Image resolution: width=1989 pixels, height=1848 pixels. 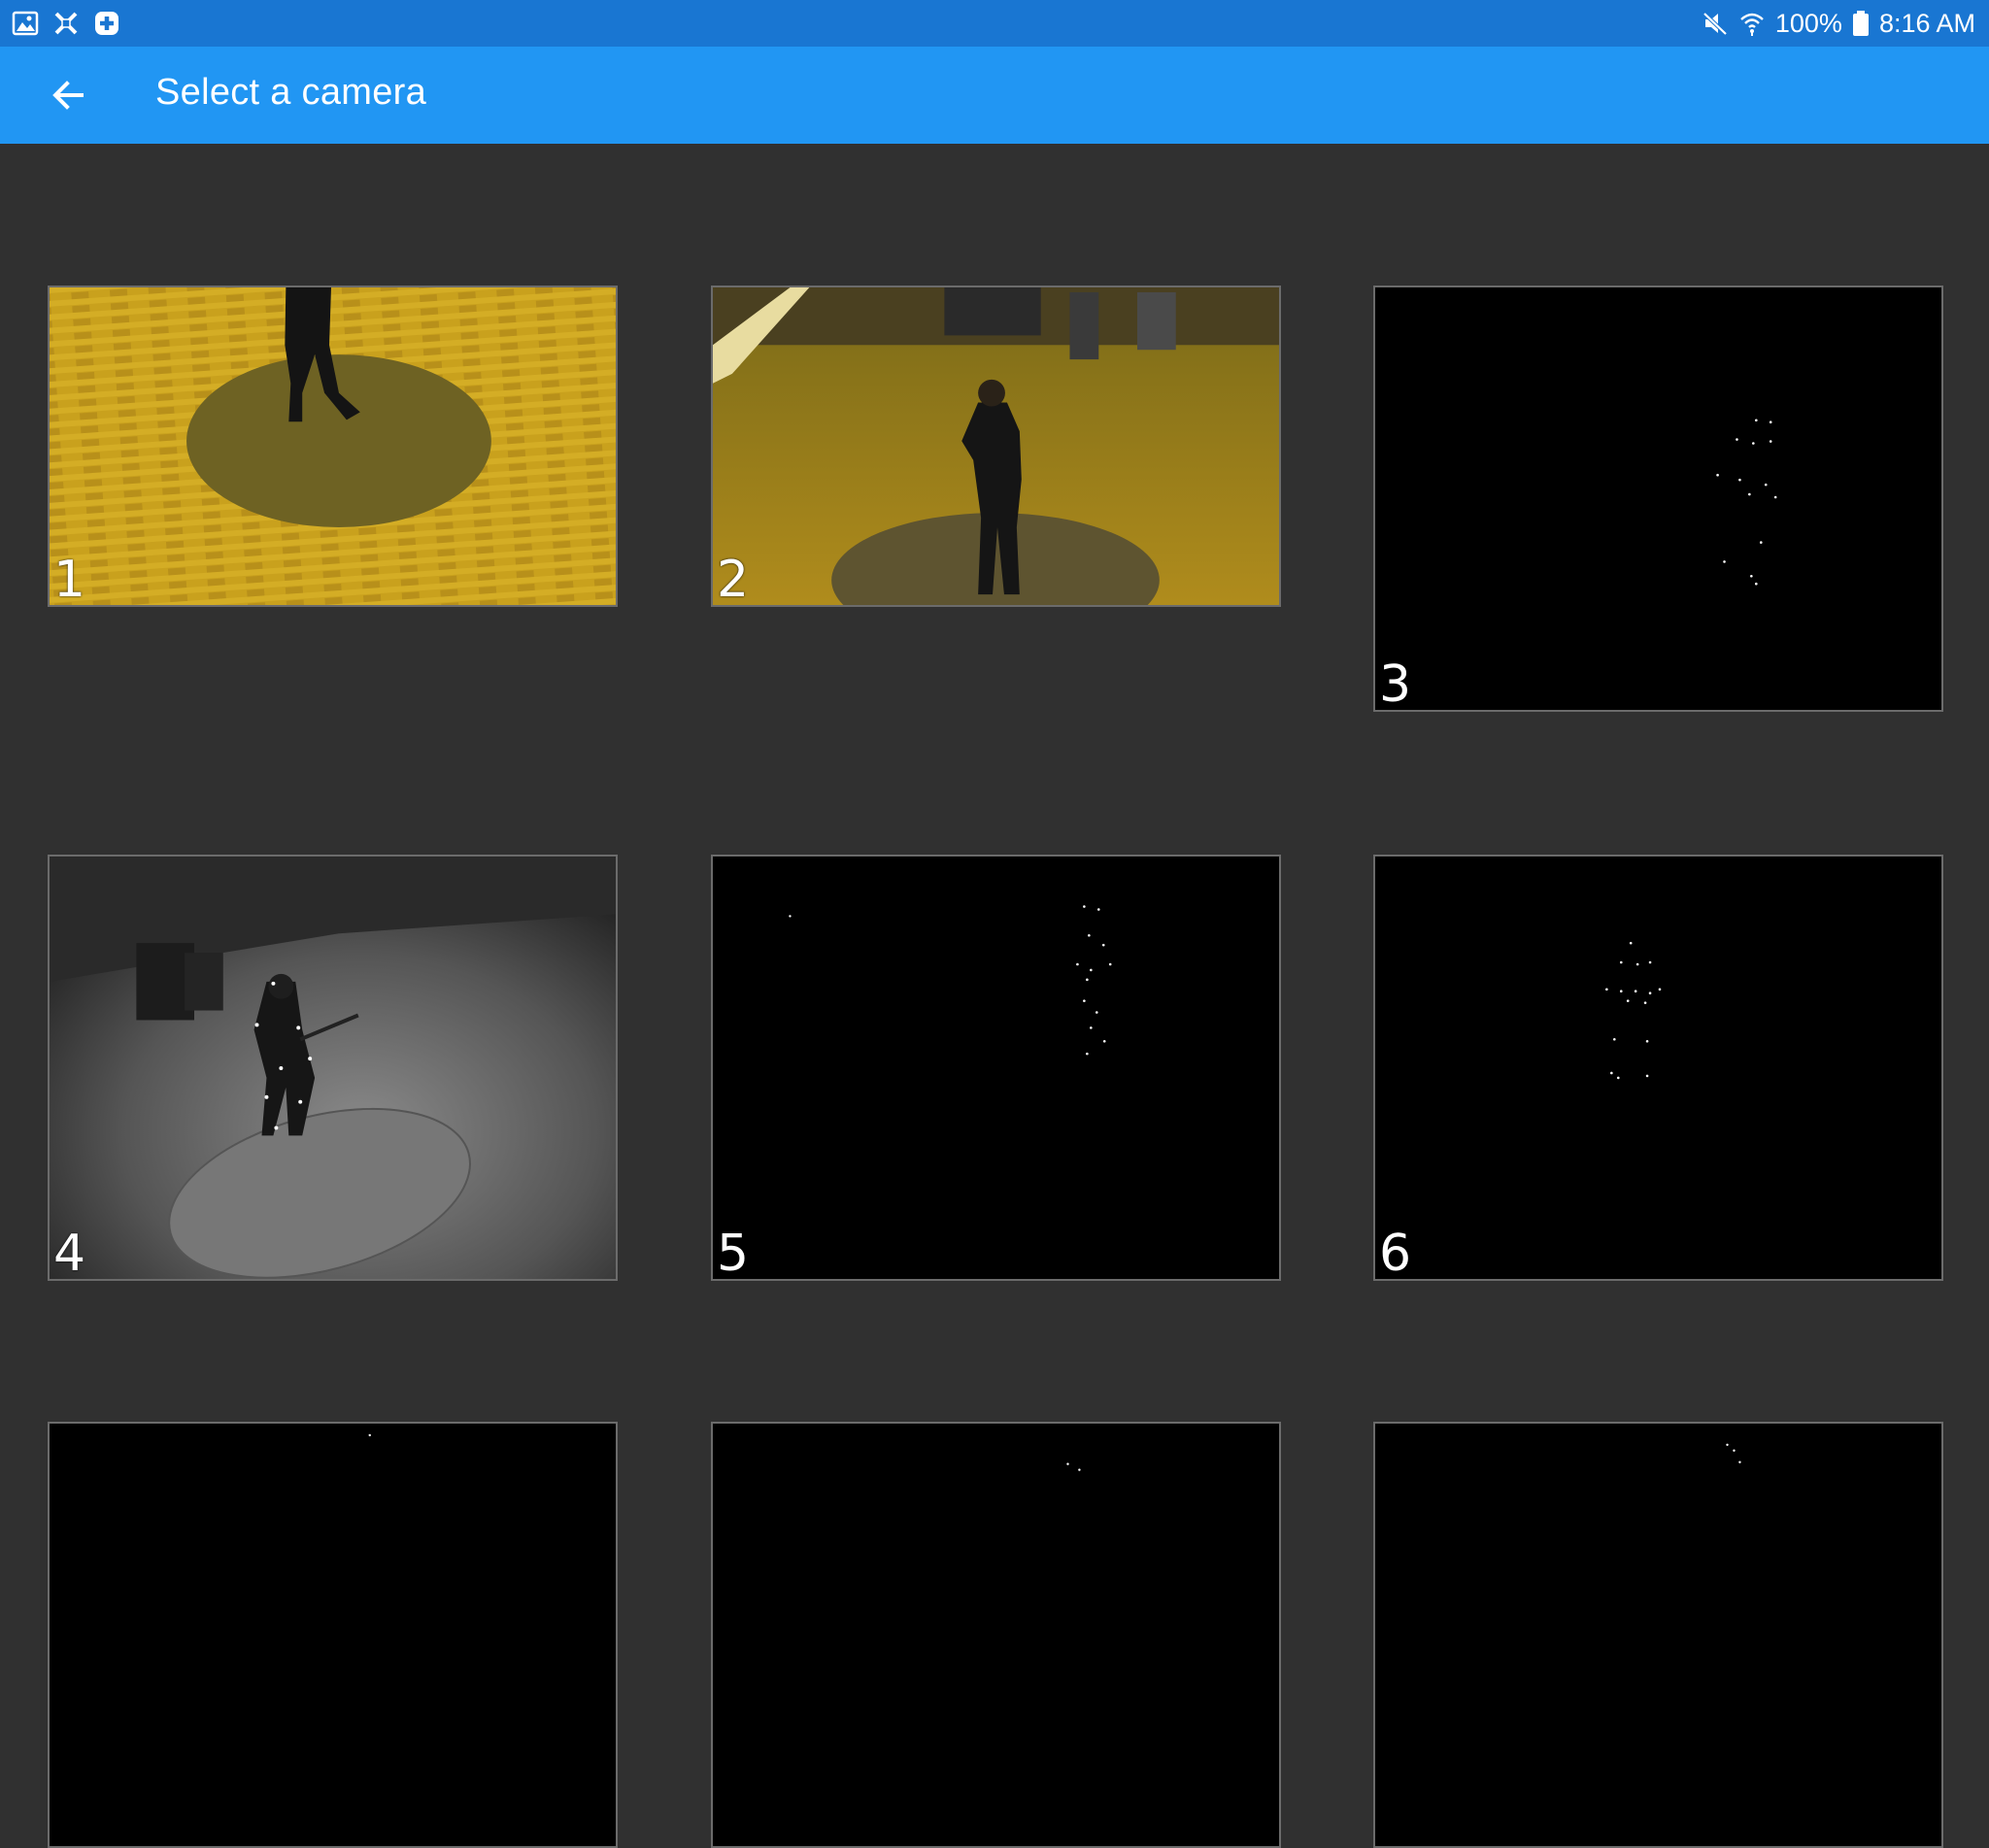 I want to click on camera-tile-4: 4, so click(x=333, y=1068).